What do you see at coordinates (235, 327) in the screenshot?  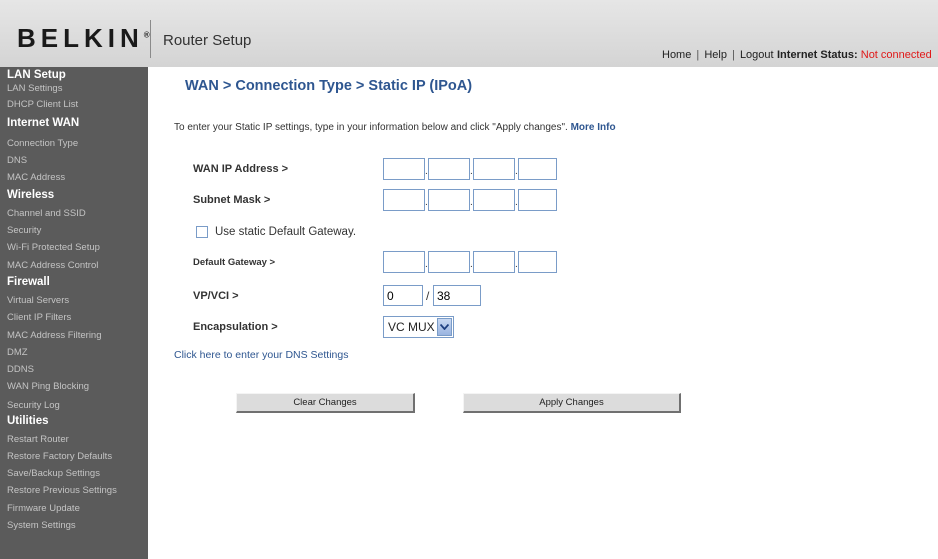 I see `encapsulation-label: Encapsulation >` at bounding box center [235, 327].